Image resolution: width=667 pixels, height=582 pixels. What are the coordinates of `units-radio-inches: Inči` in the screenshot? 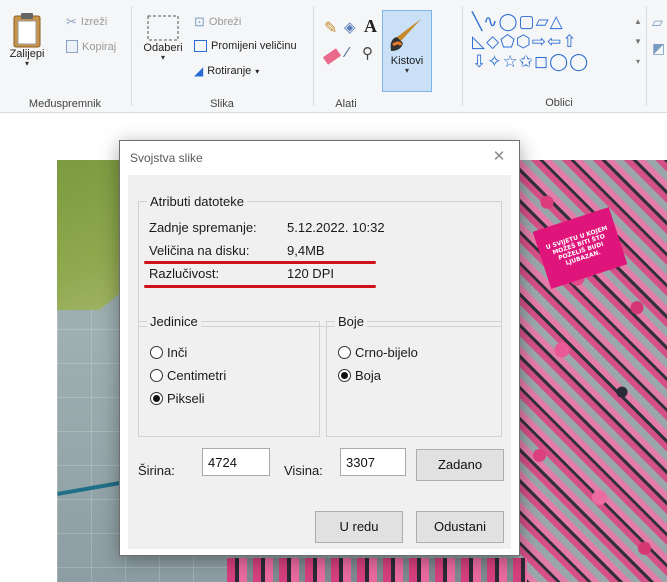 It's located at (168, 352).